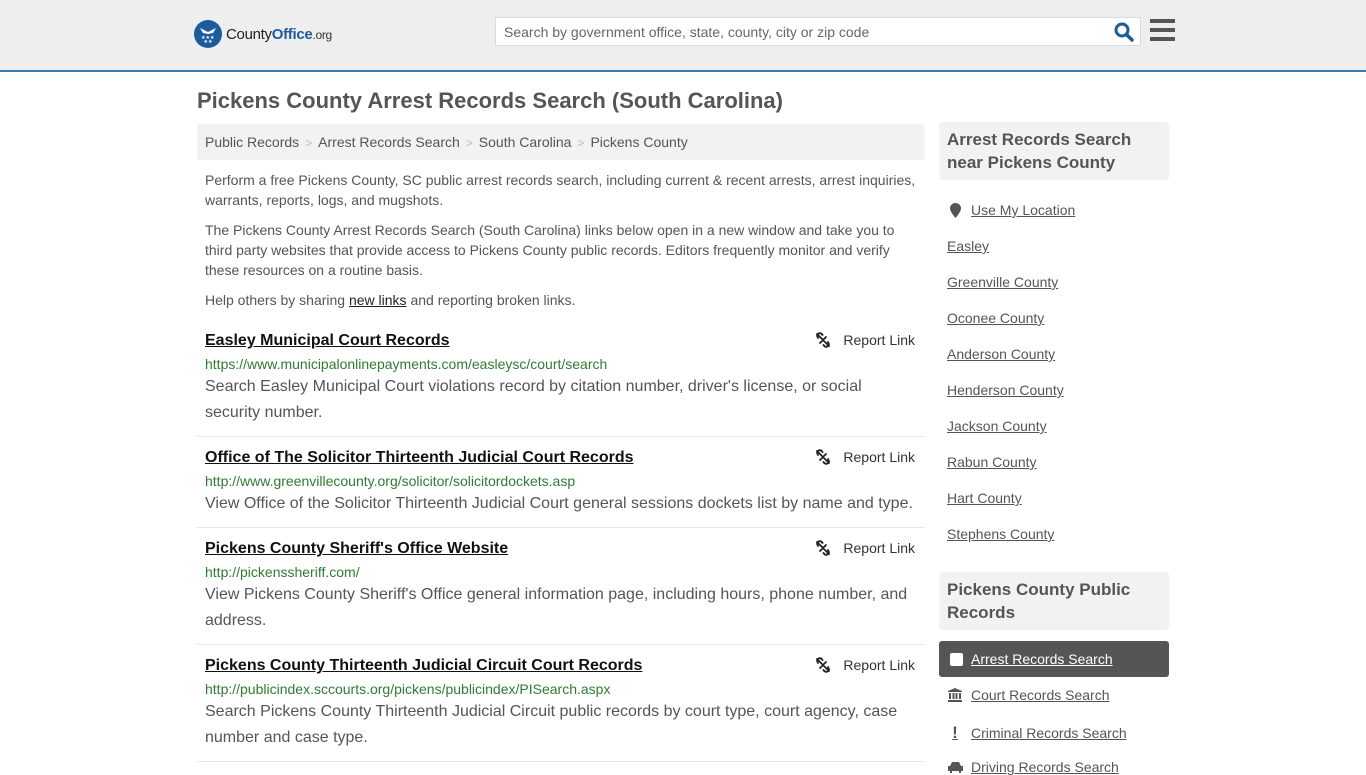  What do you see at coordinates (955, 210) in the screenshot?
I see `map-pin-icon` at bounding box center [955, 210].